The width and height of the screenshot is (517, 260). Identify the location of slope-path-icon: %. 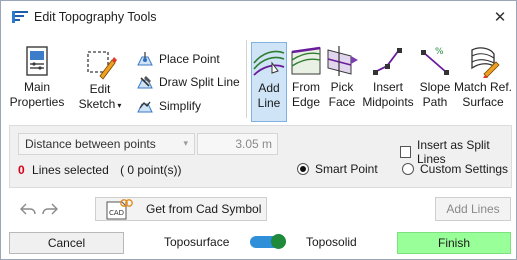
(435, 61).